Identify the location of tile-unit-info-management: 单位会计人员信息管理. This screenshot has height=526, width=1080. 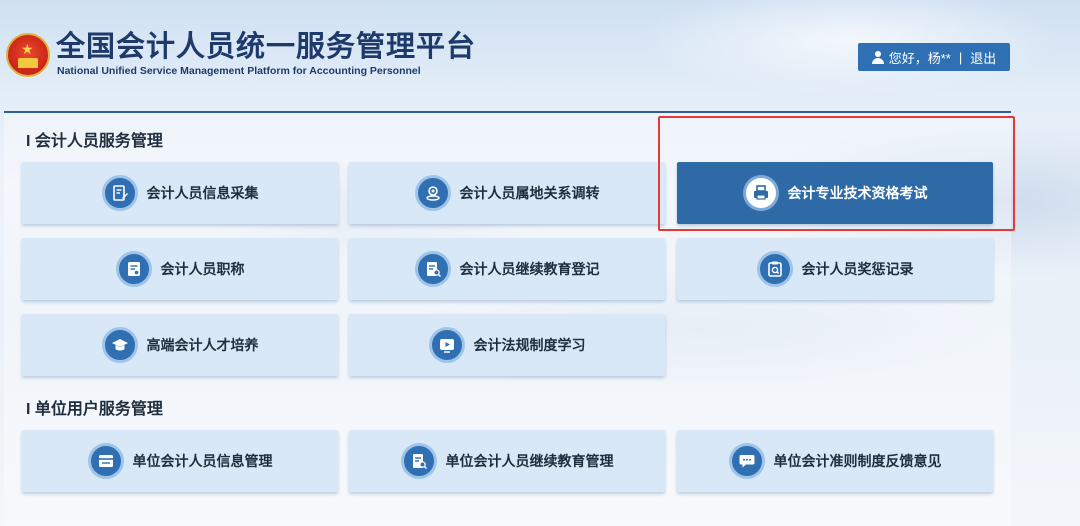
(180, 461).